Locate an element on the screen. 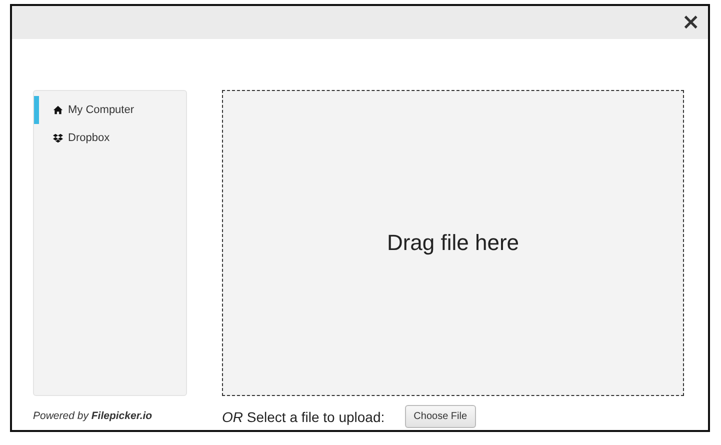 The image size is (721, 445). close-button: × is located at coordinates (691, 23).